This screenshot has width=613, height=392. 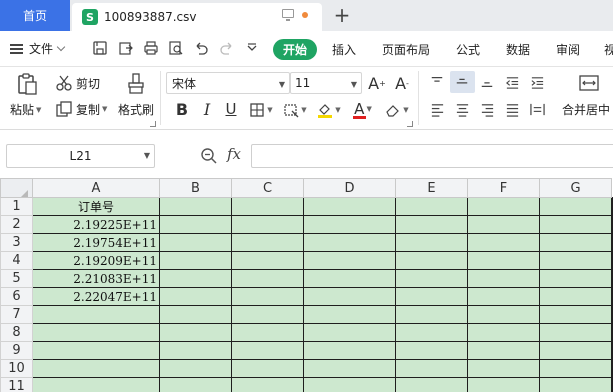 I want to click on align-bottom-icon, so click(x=487, y=82).